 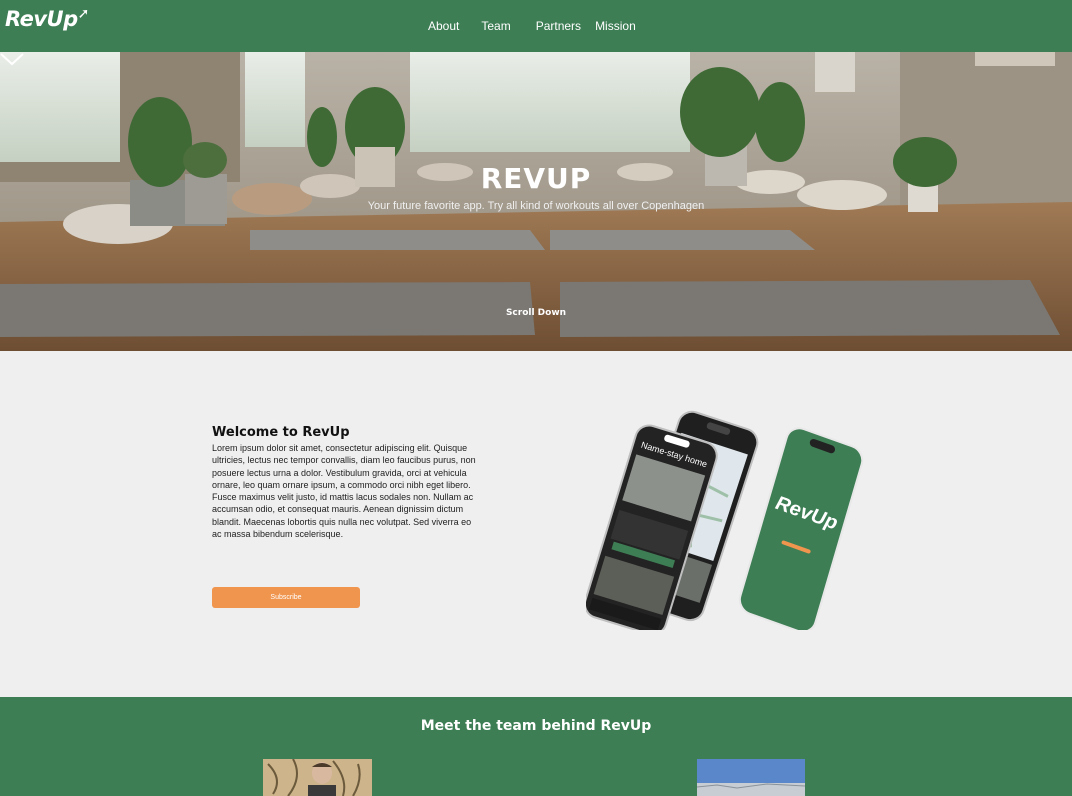 What do you see at coordinates (536, 726) in the screenshot?
I see `team-heading: Meet the team behind RevUp` at bounding box center [536, 726].